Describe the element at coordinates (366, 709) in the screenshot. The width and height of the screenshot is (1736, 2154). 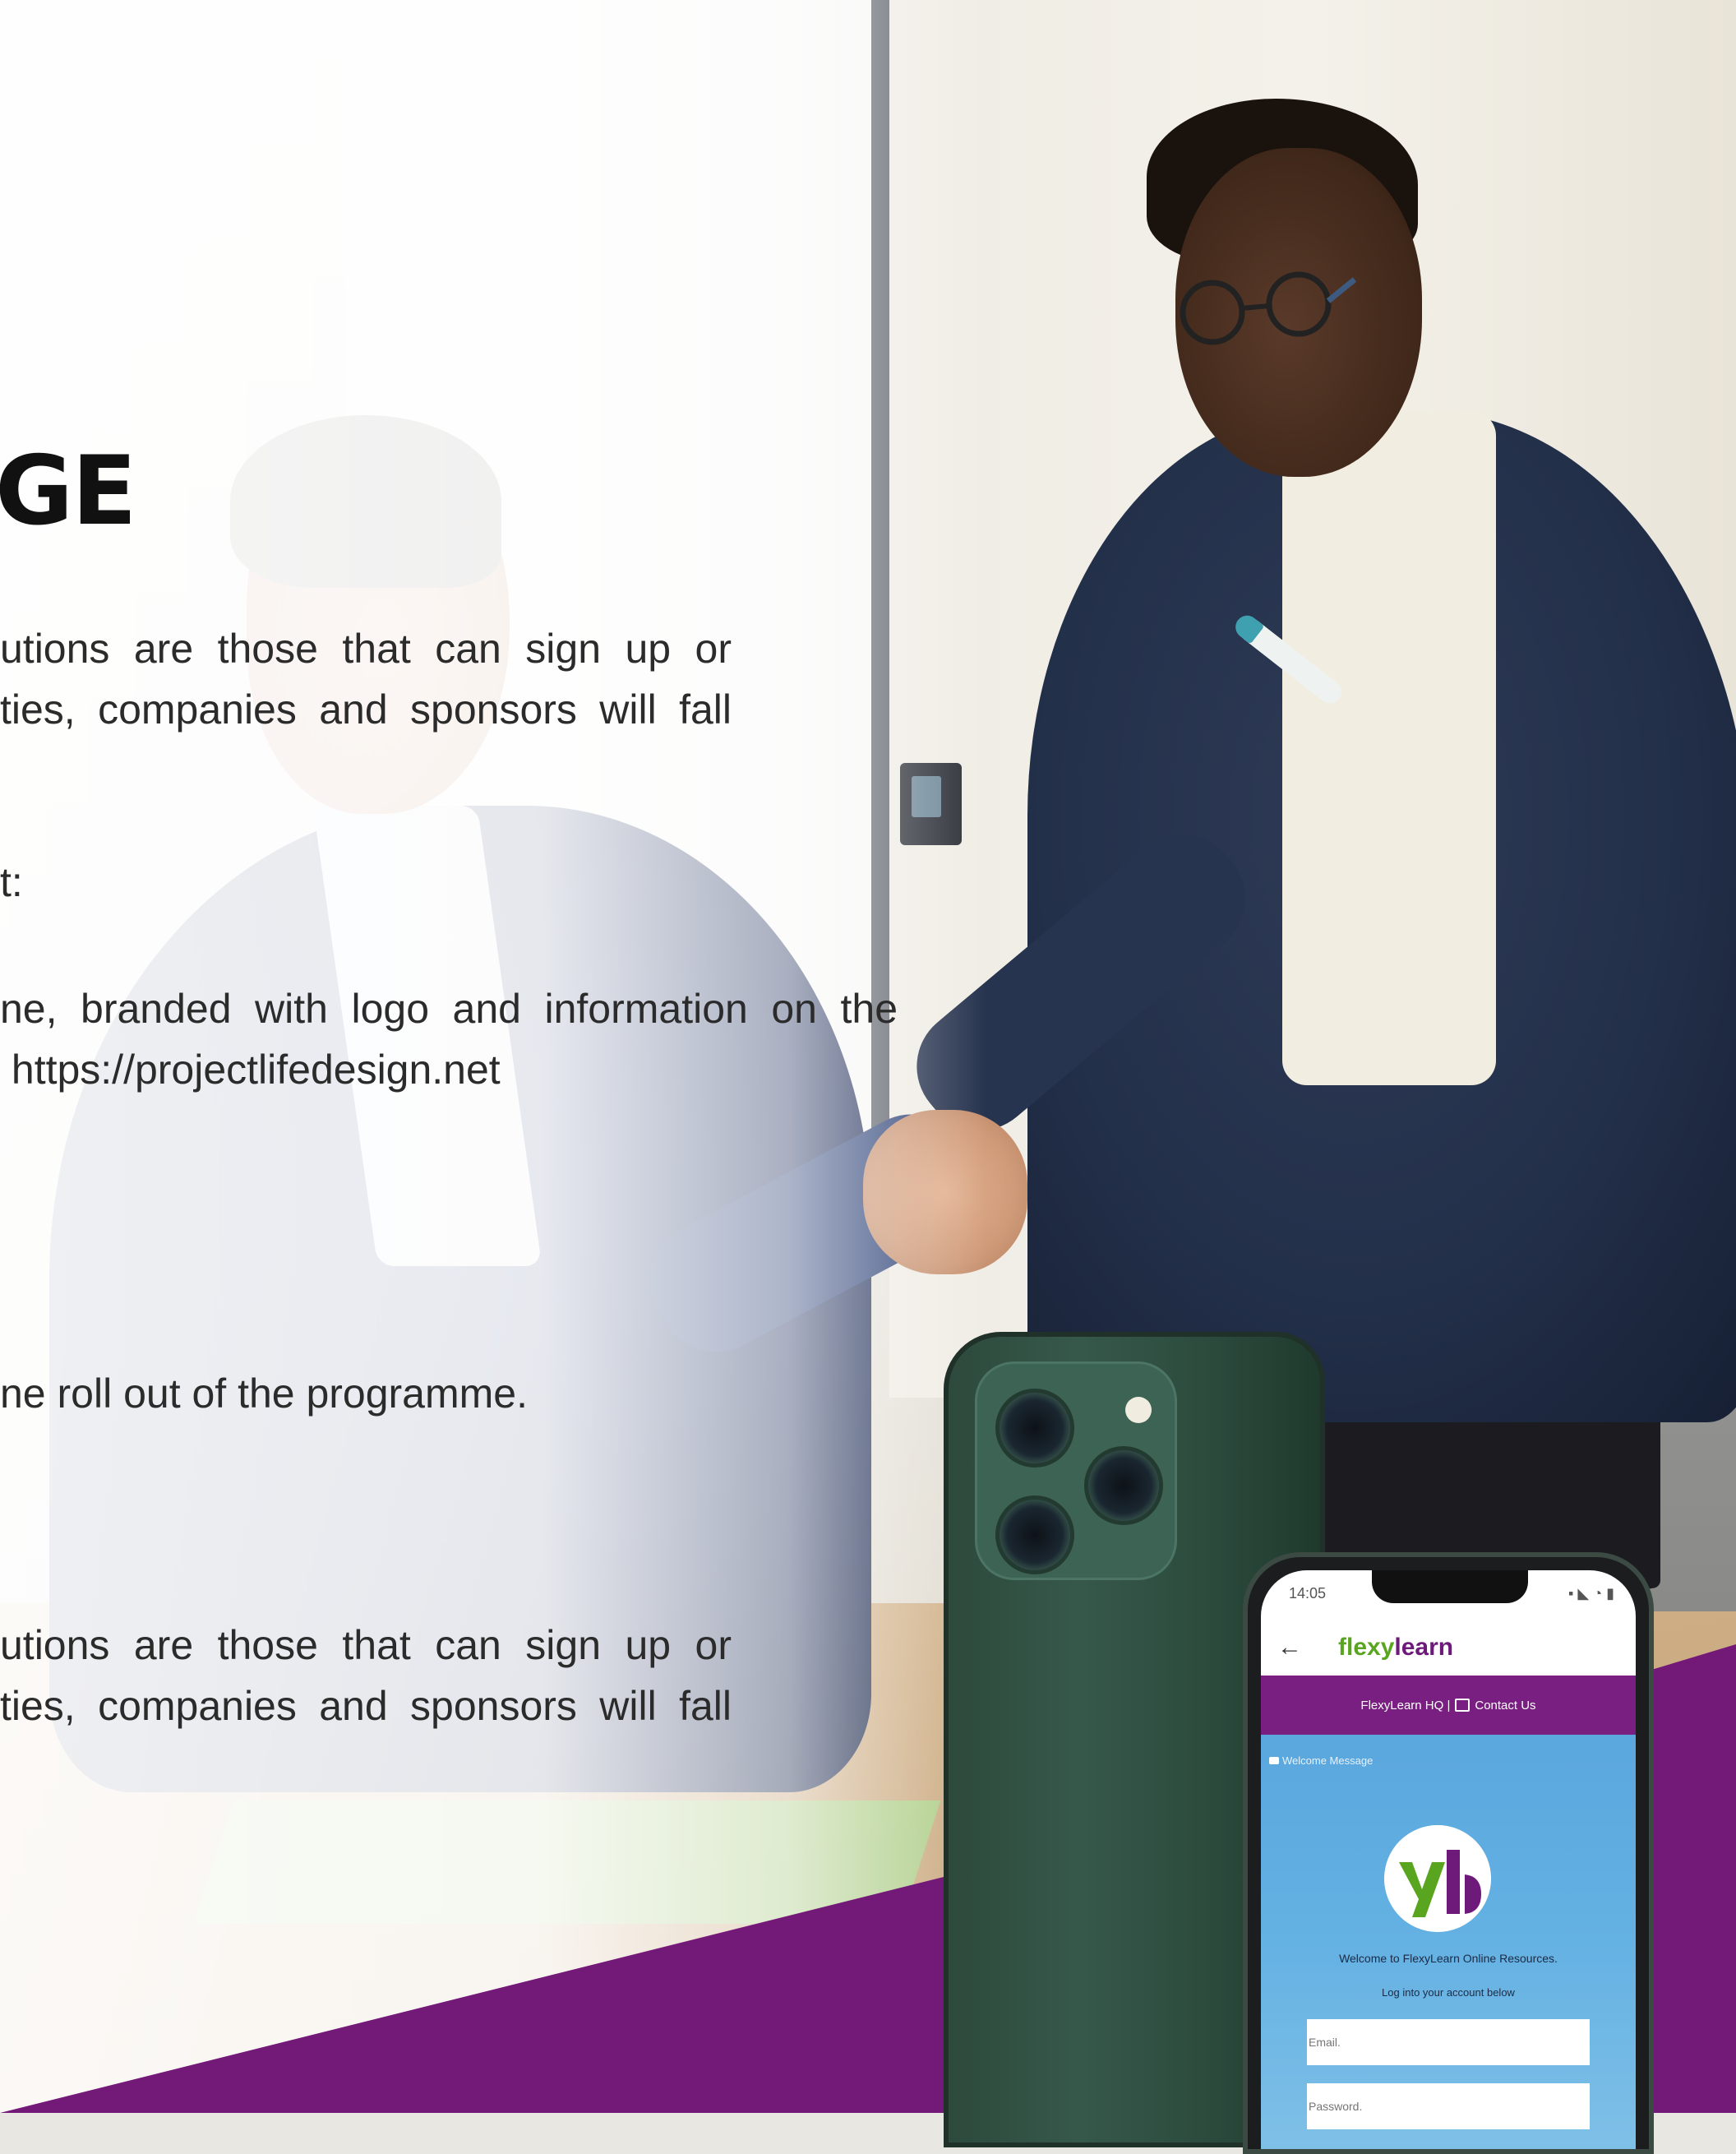
I see `paragraph-1-line-2: ties, companies and sponsors will fall` at that location.